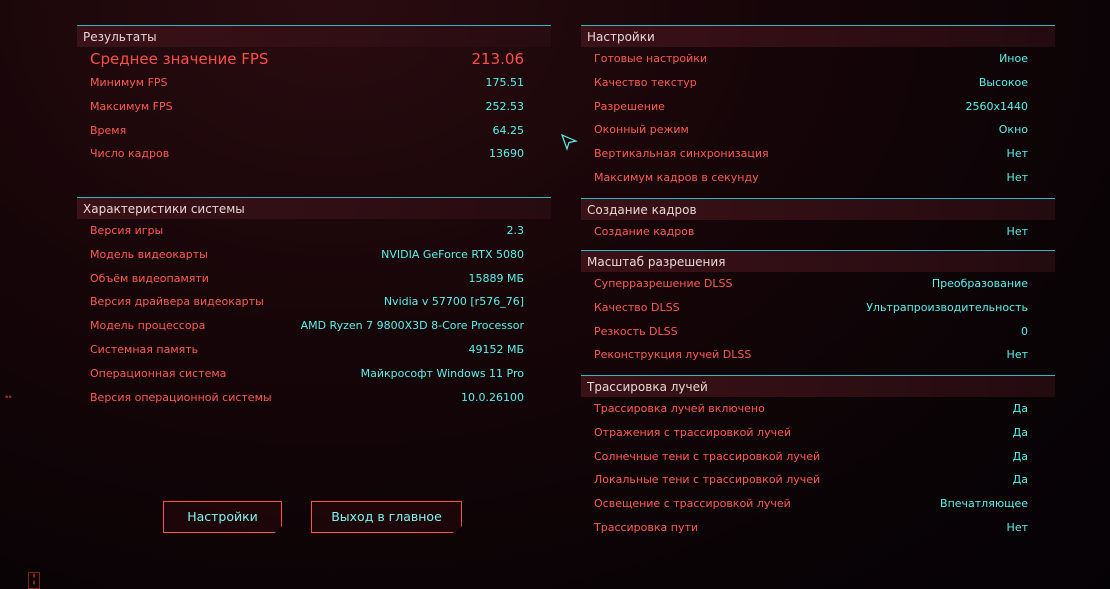 The width and height of the screenshot is (1110, 589). I want to click on frame-generation-panel: Создание кадров Создание кадров Нет, so click(818, 221).